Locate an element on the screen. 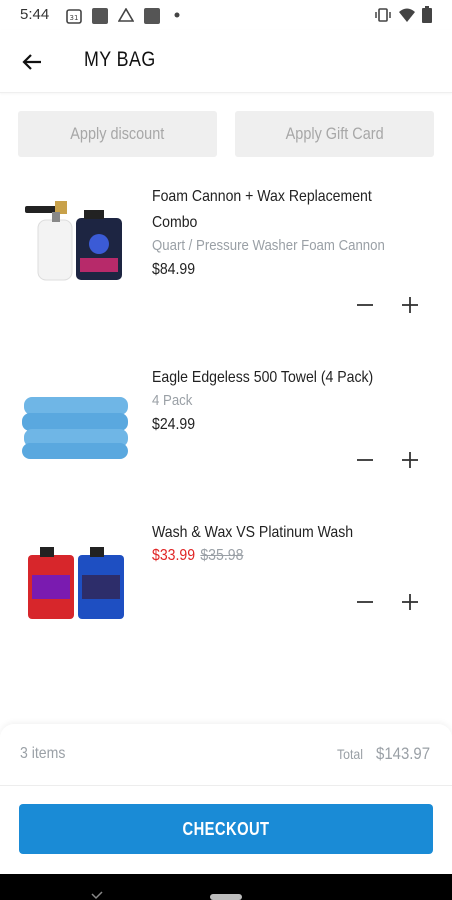 This screenshot has width=452, height=900. checkout-label: CHECKOUT is located at coordinates (226, 828).